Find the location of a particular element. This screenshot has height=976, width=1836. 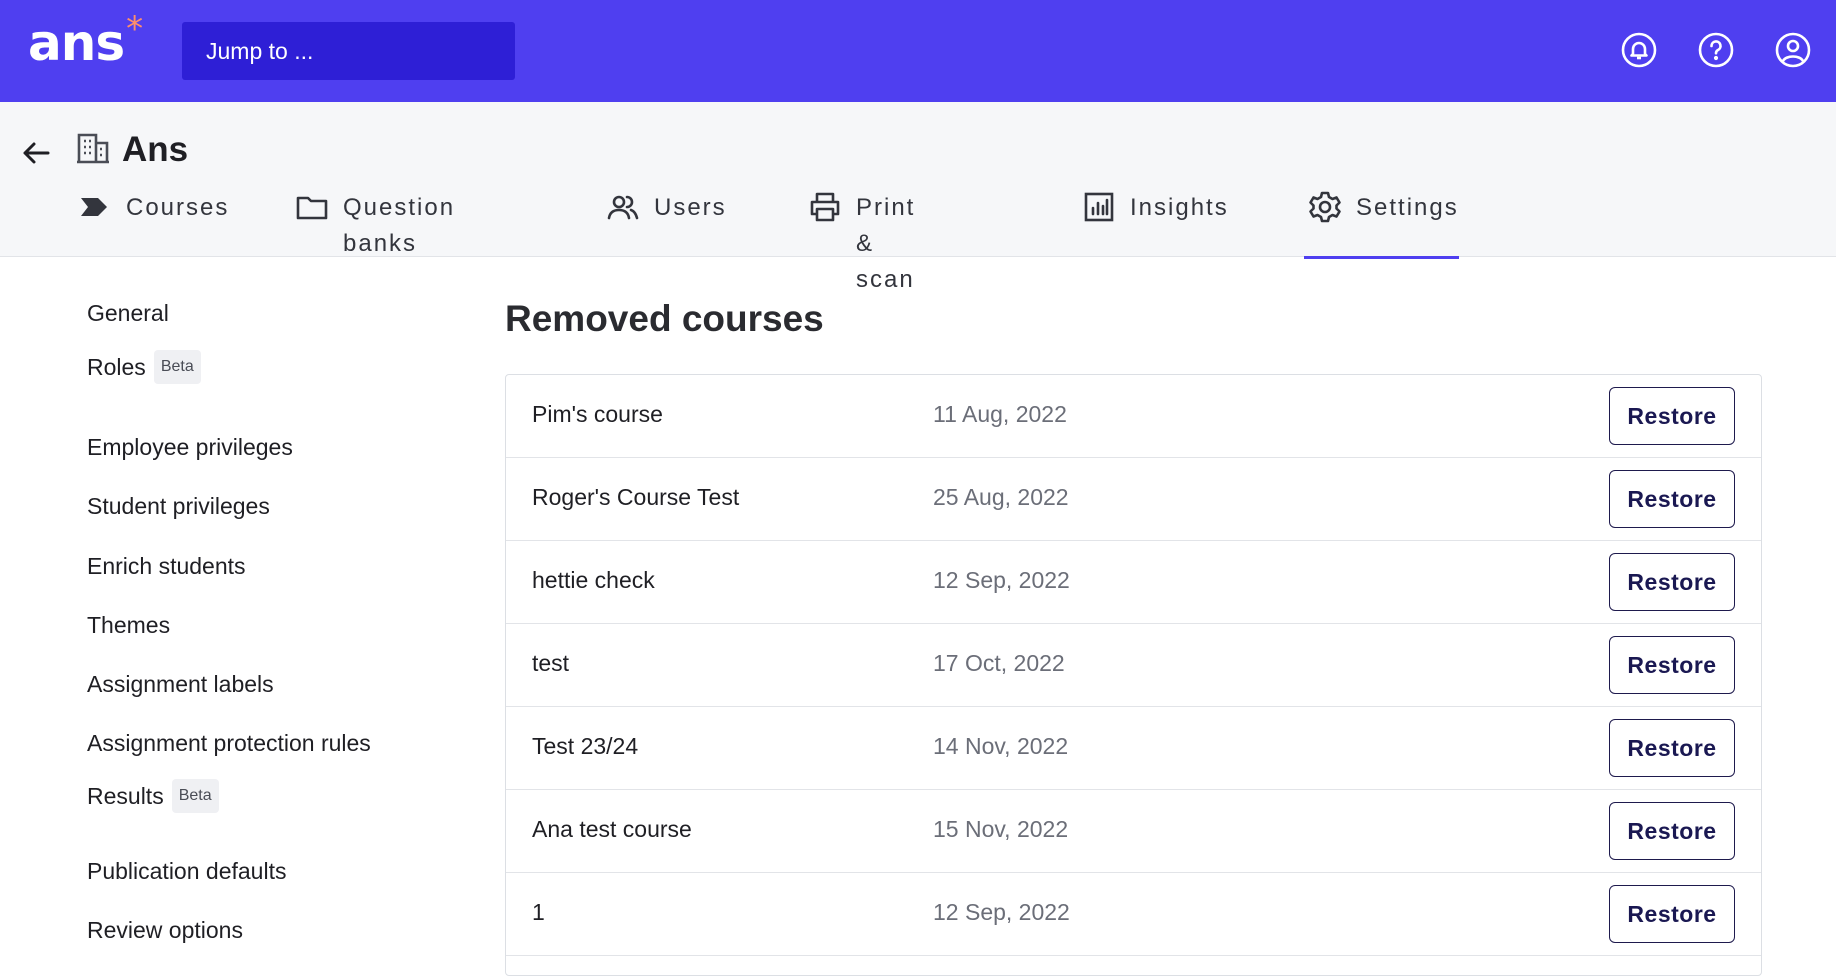

sidebar-item-label: Review options is located at coordinates (165, 930).